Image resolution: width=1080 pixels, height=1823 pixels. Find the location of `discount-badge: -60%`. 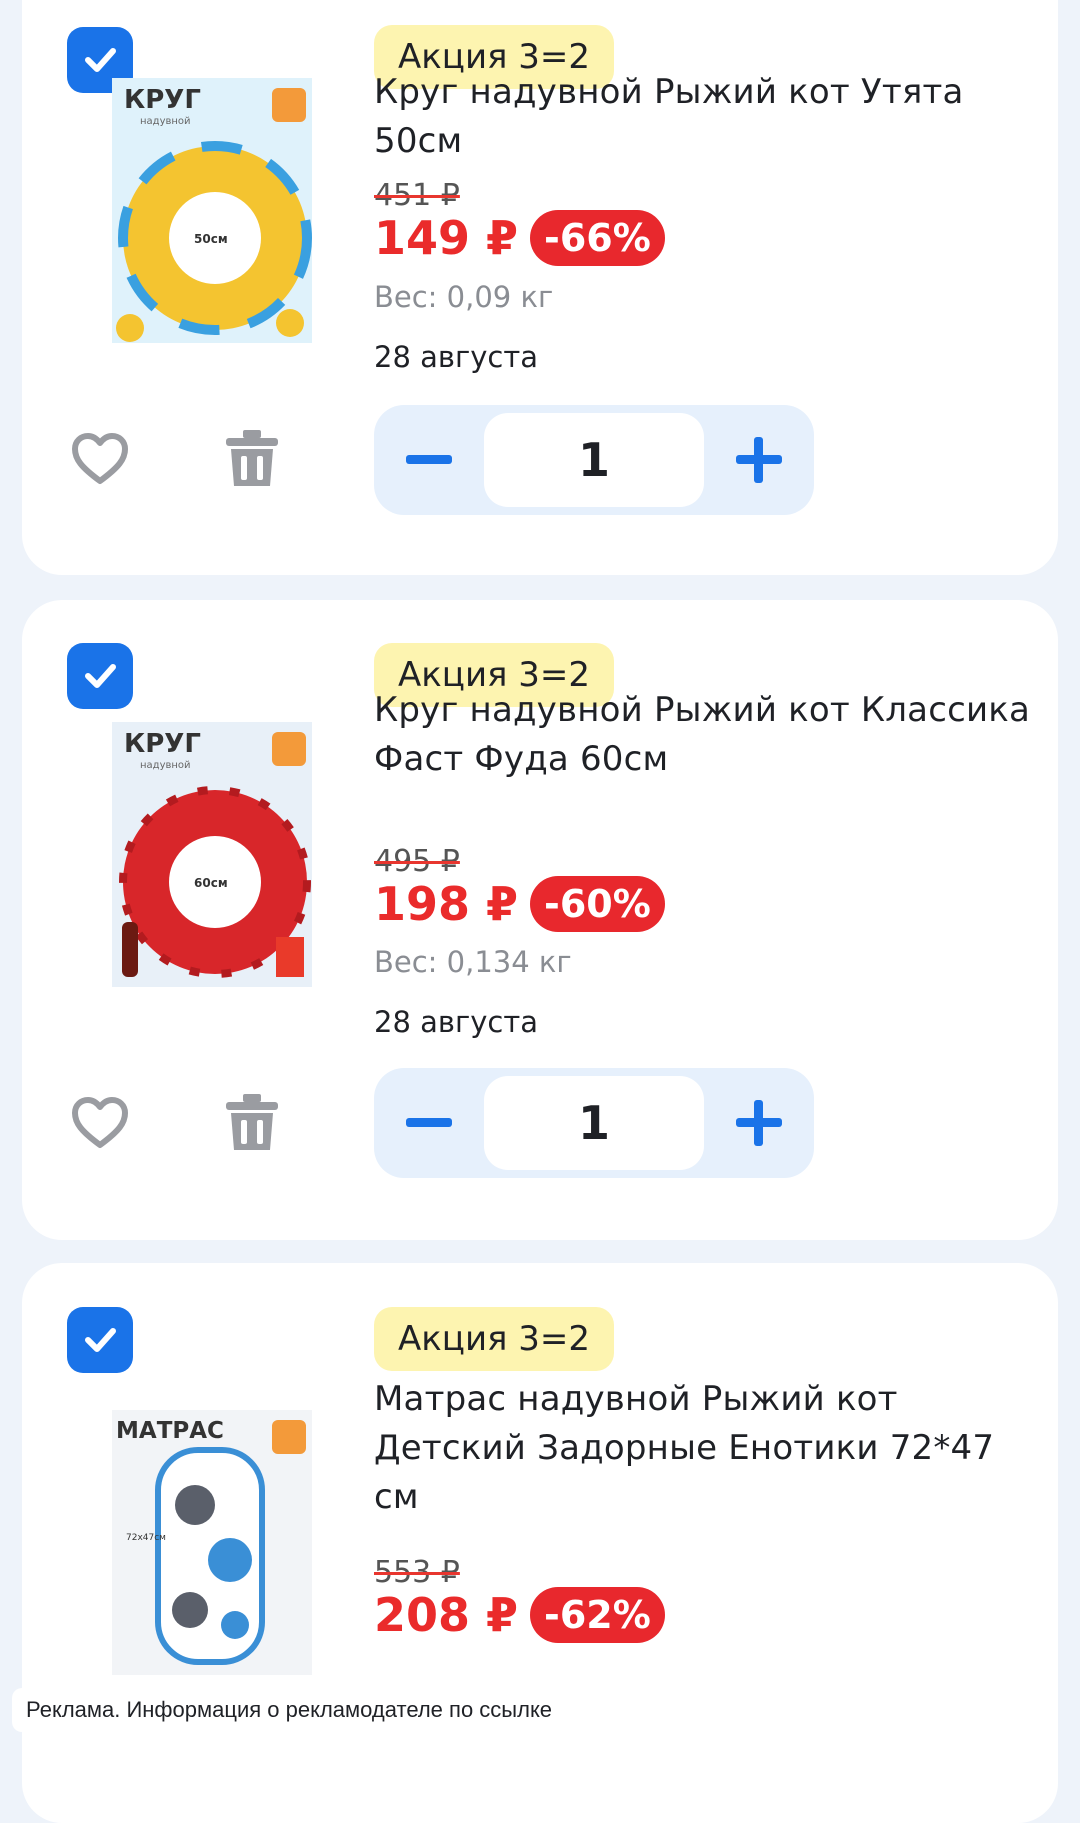

discount-badge: -60% is located at coordinates (597, 904).